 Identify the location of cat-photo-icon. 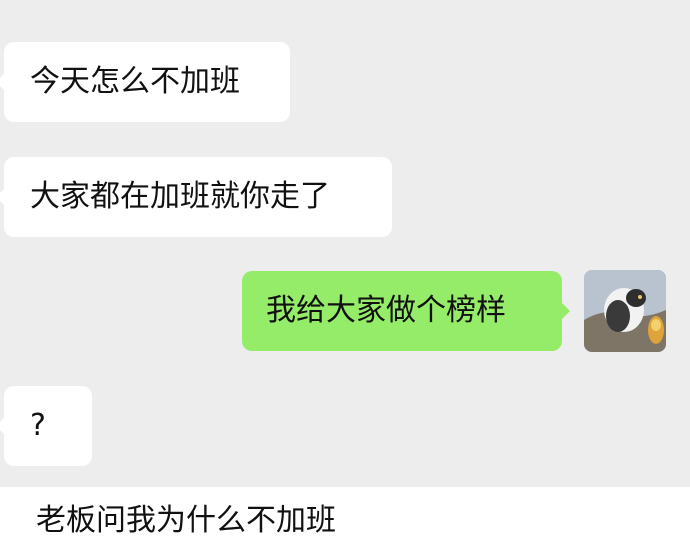
(625, 311).